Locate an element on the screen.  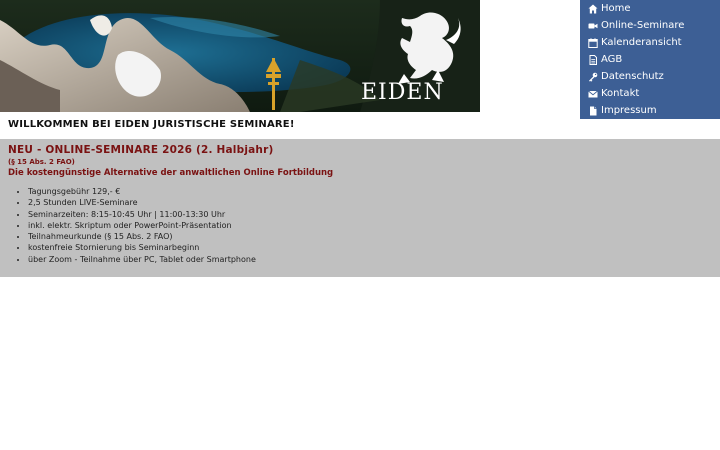
home-icon is located at coordinates (593, 9).